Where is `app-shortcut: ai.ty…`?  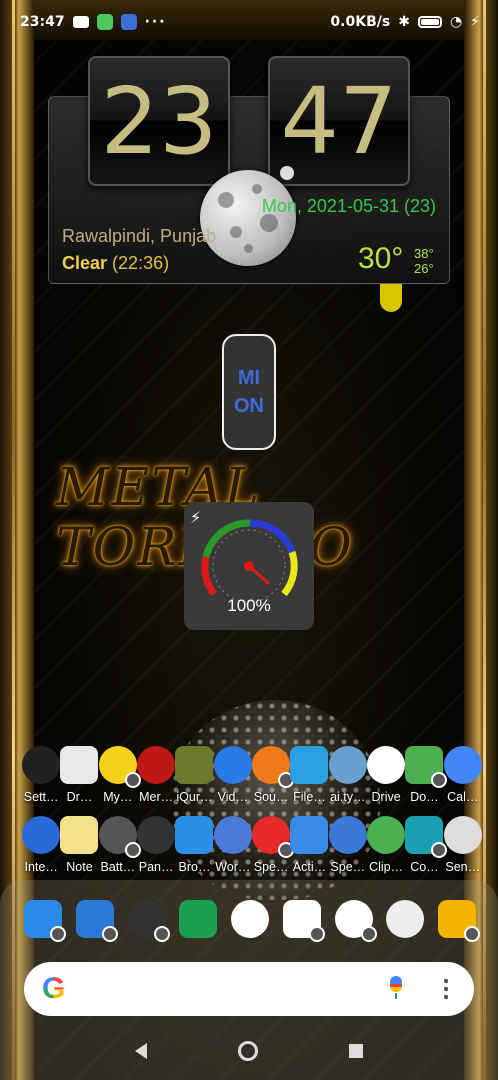
app-shortcut: ai.ty… is located at coordinates (347, 775).